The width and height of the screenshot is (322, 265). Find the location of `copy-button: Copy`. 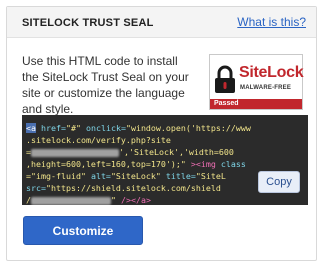

copy-button: Copy is located at coordinates (279, 182).